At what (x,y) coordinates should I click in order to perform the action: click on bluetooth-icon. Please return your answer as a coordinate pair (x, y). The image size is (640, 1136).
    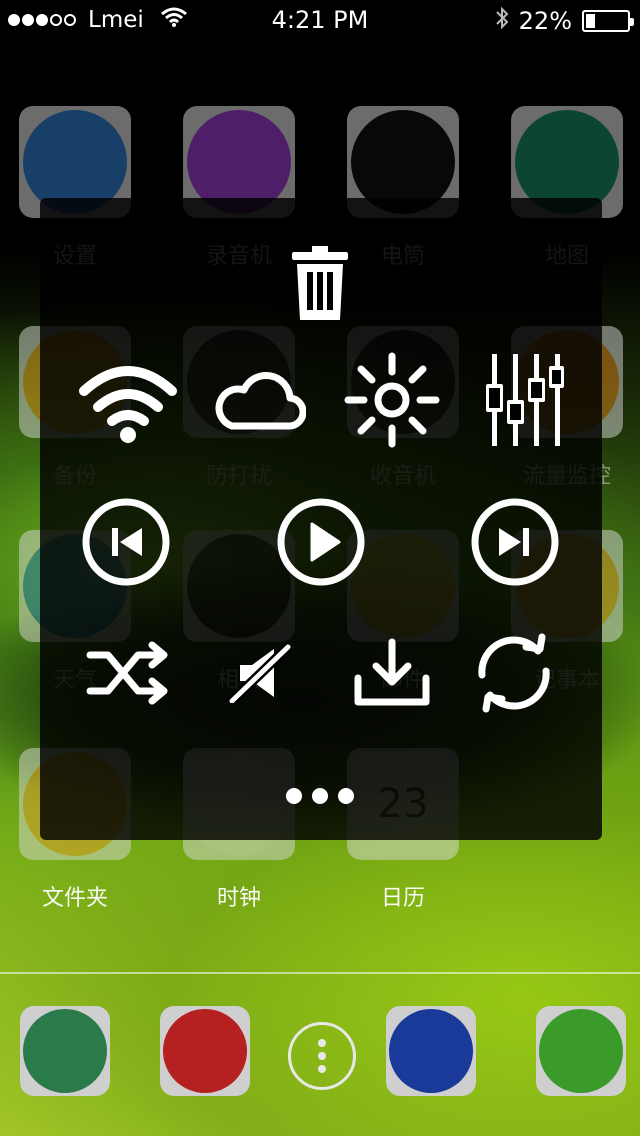
    Looking at the image, I should click on (502, 21).